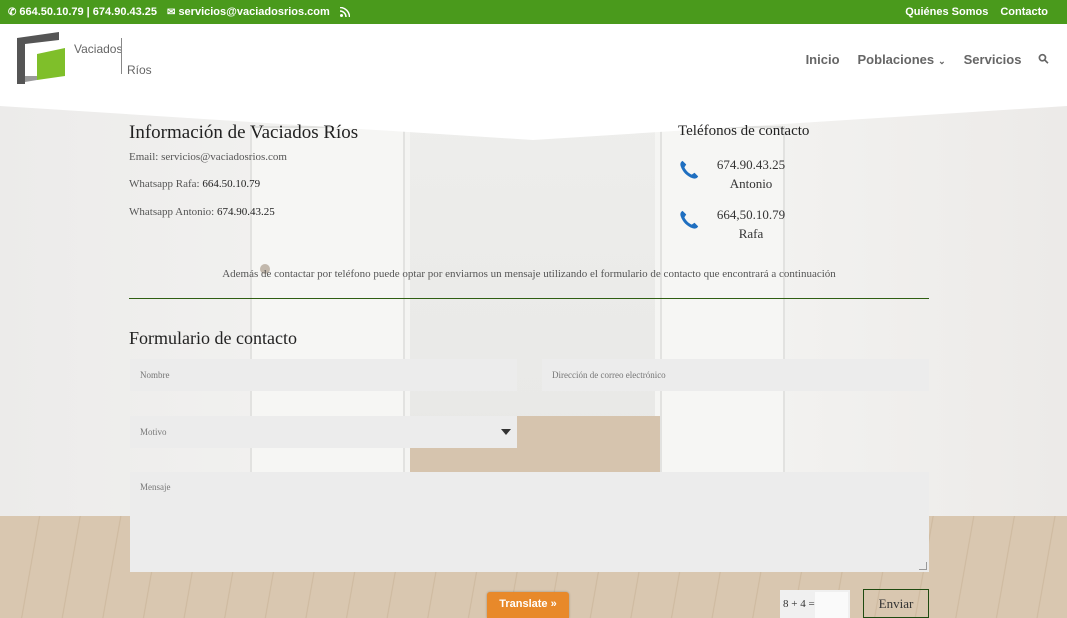 The width and height of the screenshot is (1067, 618). What do you see at coordinates (41, 58) in the screenshot?
I see `logo-mark-icon` at bounding box center [41, 58].